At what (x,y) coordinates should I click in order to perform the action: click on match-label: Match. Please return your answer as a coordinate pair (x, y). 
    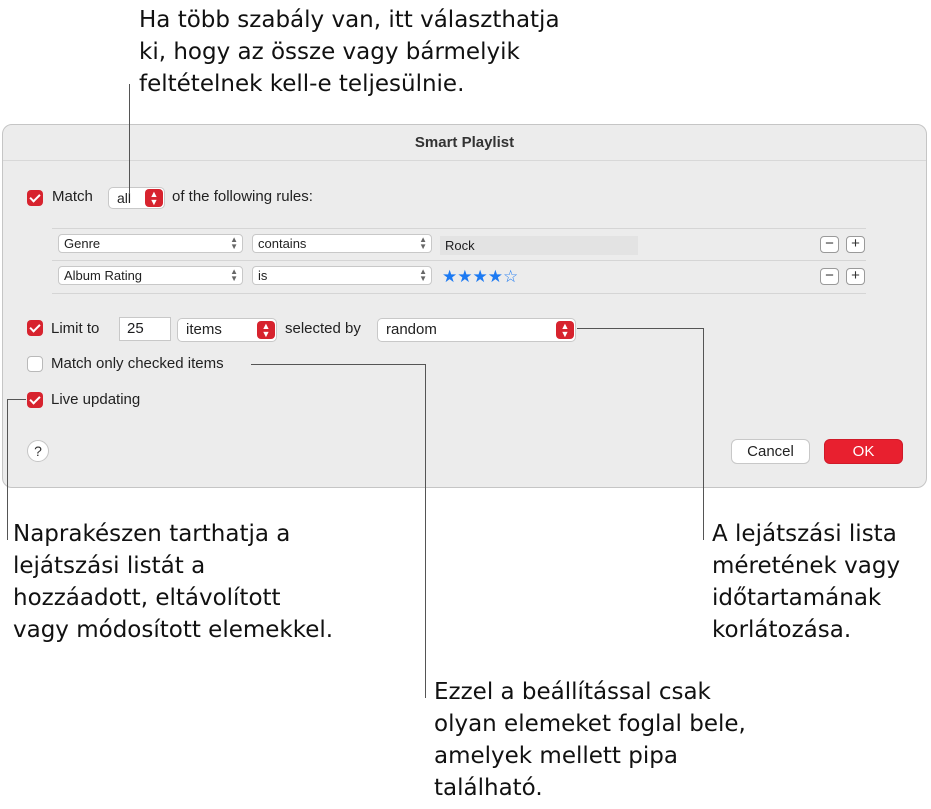
    Looking at the image, I should click on (72, 196).